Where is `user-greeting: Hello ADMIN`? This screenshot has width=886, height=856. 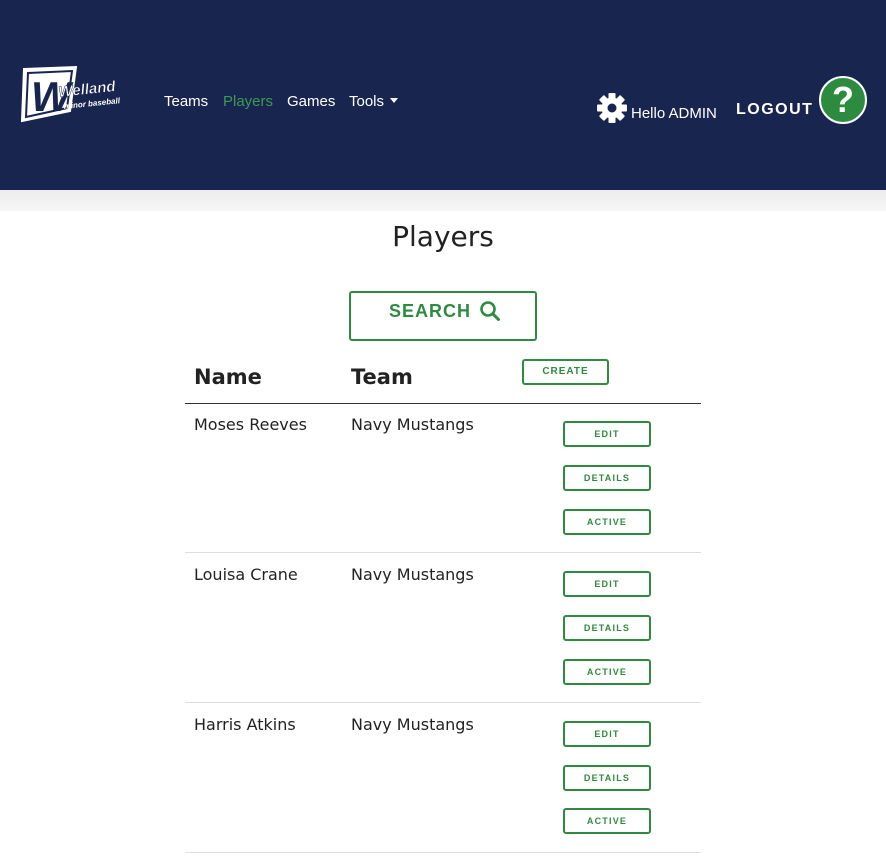
user-greeting: Hello ADMIN is located at coordinates (674, 113).